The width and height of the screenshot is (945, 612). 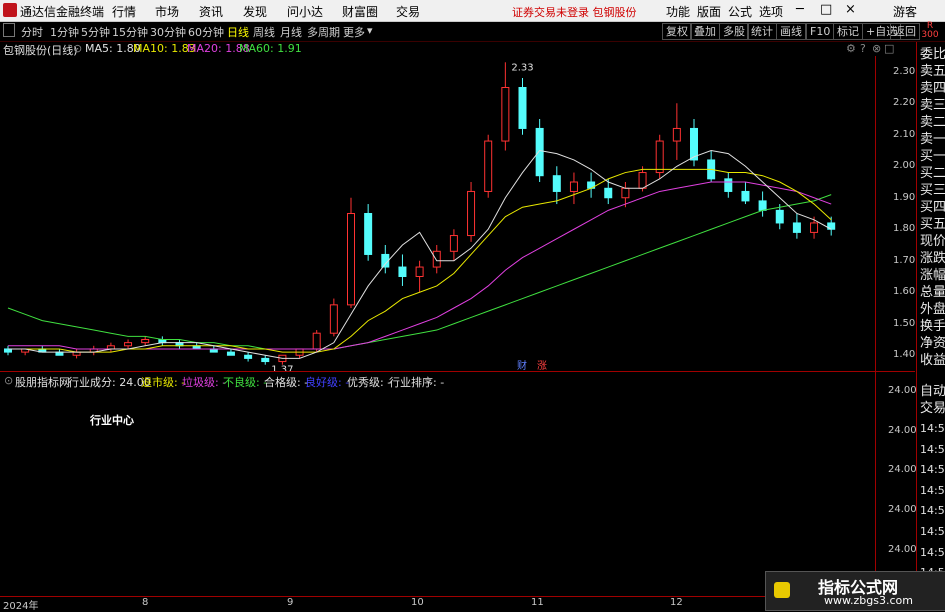 I want to click on chevron-icon: ⊙, so click(x=77, y=48).